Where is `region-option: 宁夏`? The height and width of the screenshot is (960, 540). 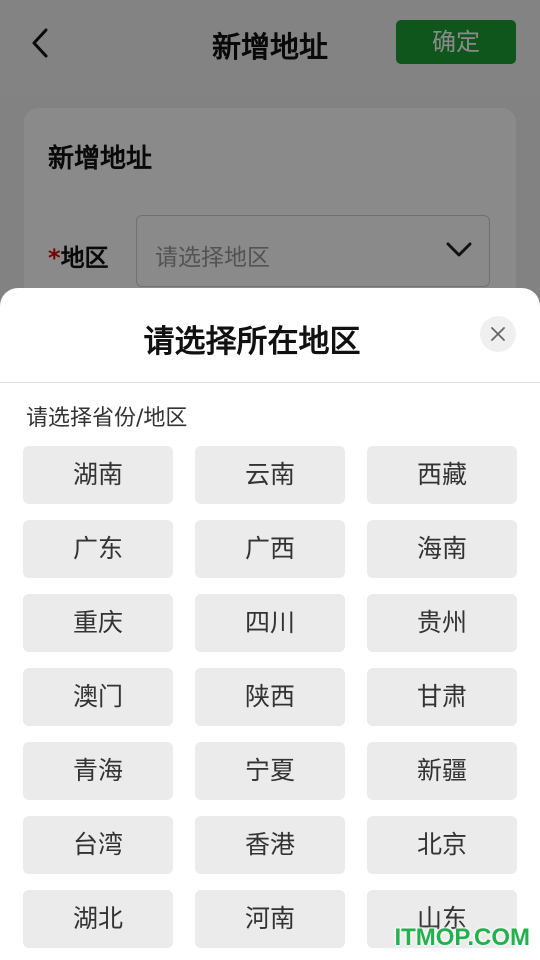 region-option: 宁夏 is located at coordinates (270, 771).